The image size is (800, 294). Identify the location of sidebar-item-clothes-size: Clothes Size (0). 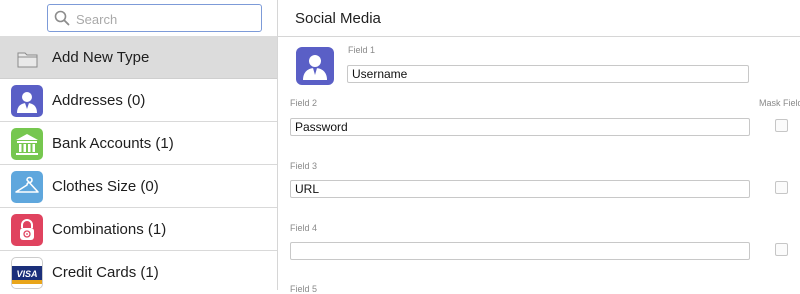
(138, 186).